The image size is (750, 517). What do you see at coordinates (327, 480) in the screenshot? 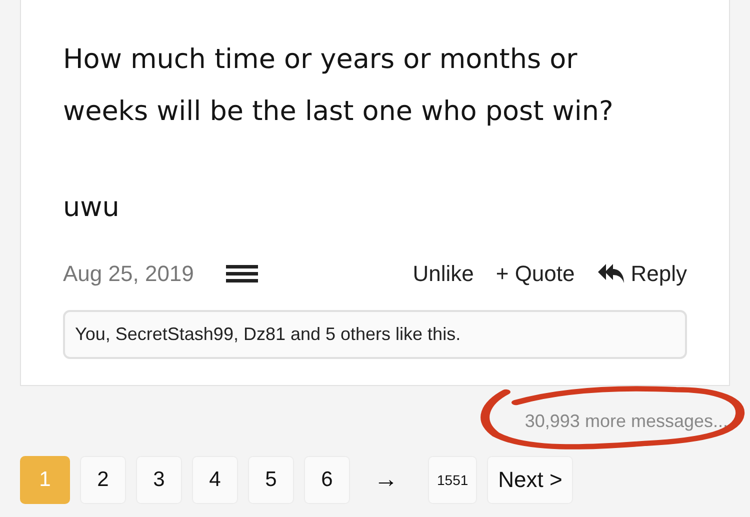
I see `page-button: 6` at bounding box center [327, 480].